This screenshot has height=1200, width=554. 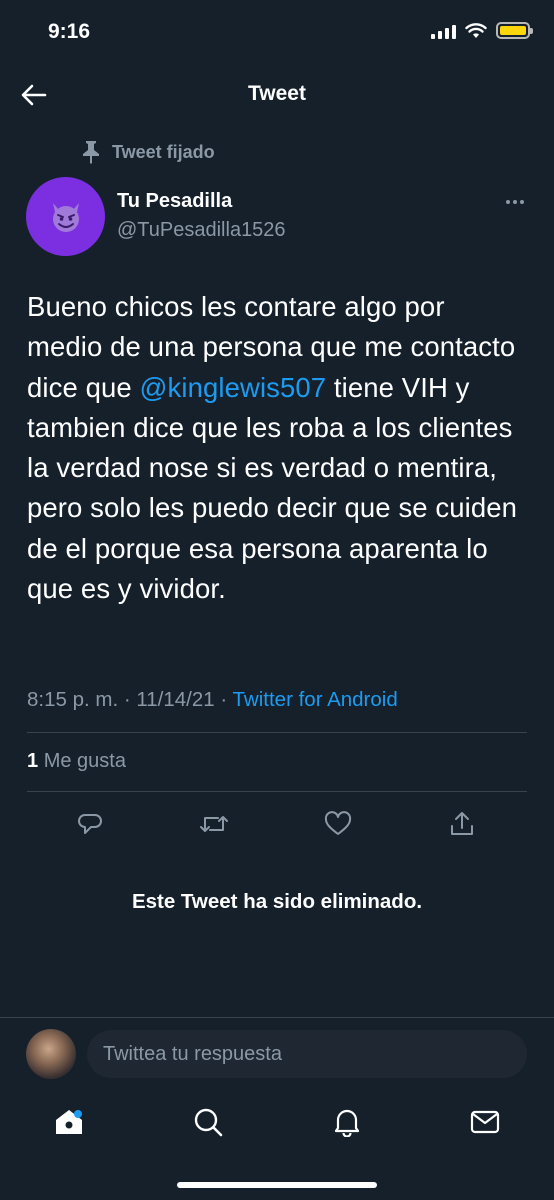 I want to click on retweet-icon, so click(x=214, y=824).